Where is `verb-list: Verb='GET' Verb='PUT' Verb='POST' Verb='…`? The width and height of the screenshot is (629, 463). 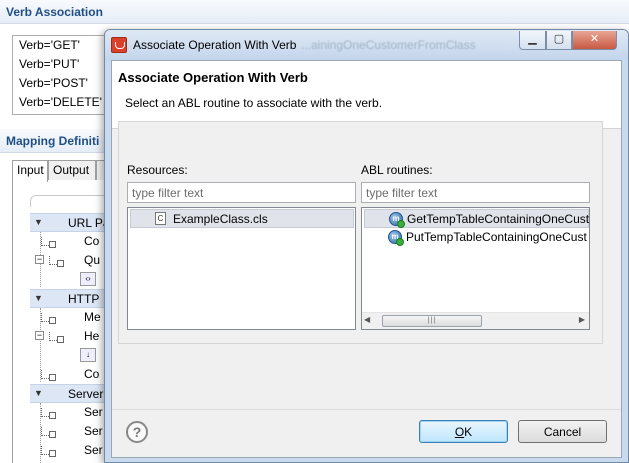 verb-list: Verb='GET' Verb='PUT' Verb='POST' Verb='… is located at coordinates (62, 75).